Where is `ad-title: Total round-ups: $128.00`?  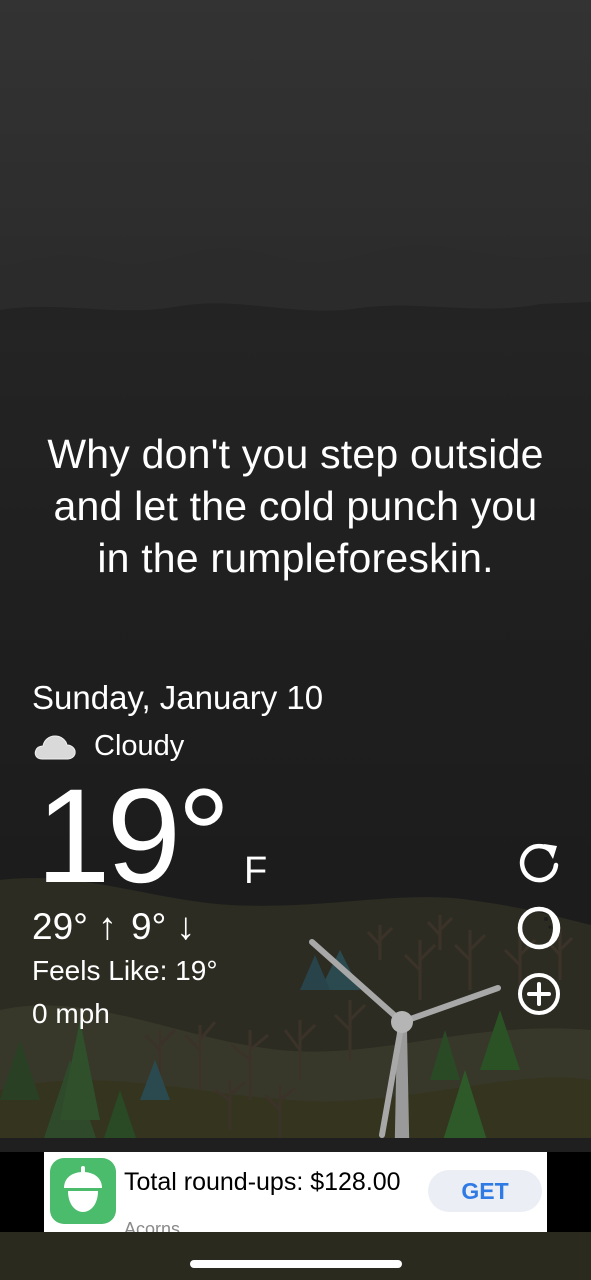
ad-title: Total round-ups: $128.00 is located at coordinates (262, 1182).